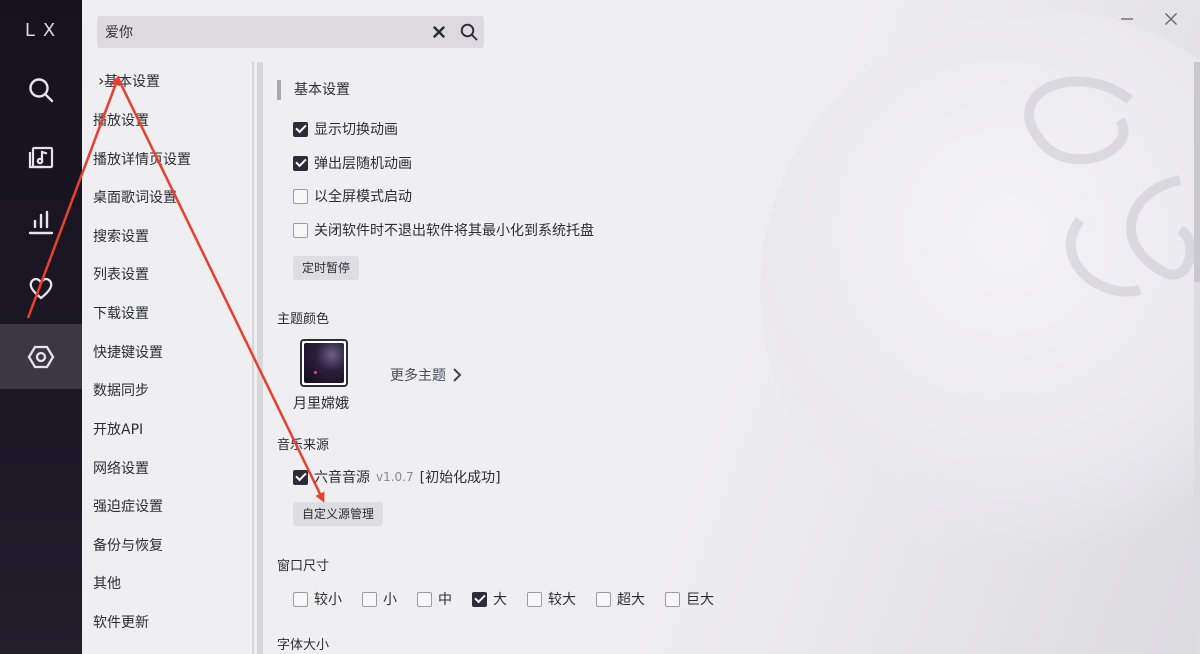  What do you see at coordinates (118, 430) in the screenshot?
I see `nav-item-open-api: 开放API` at bounding box center [118, 430].